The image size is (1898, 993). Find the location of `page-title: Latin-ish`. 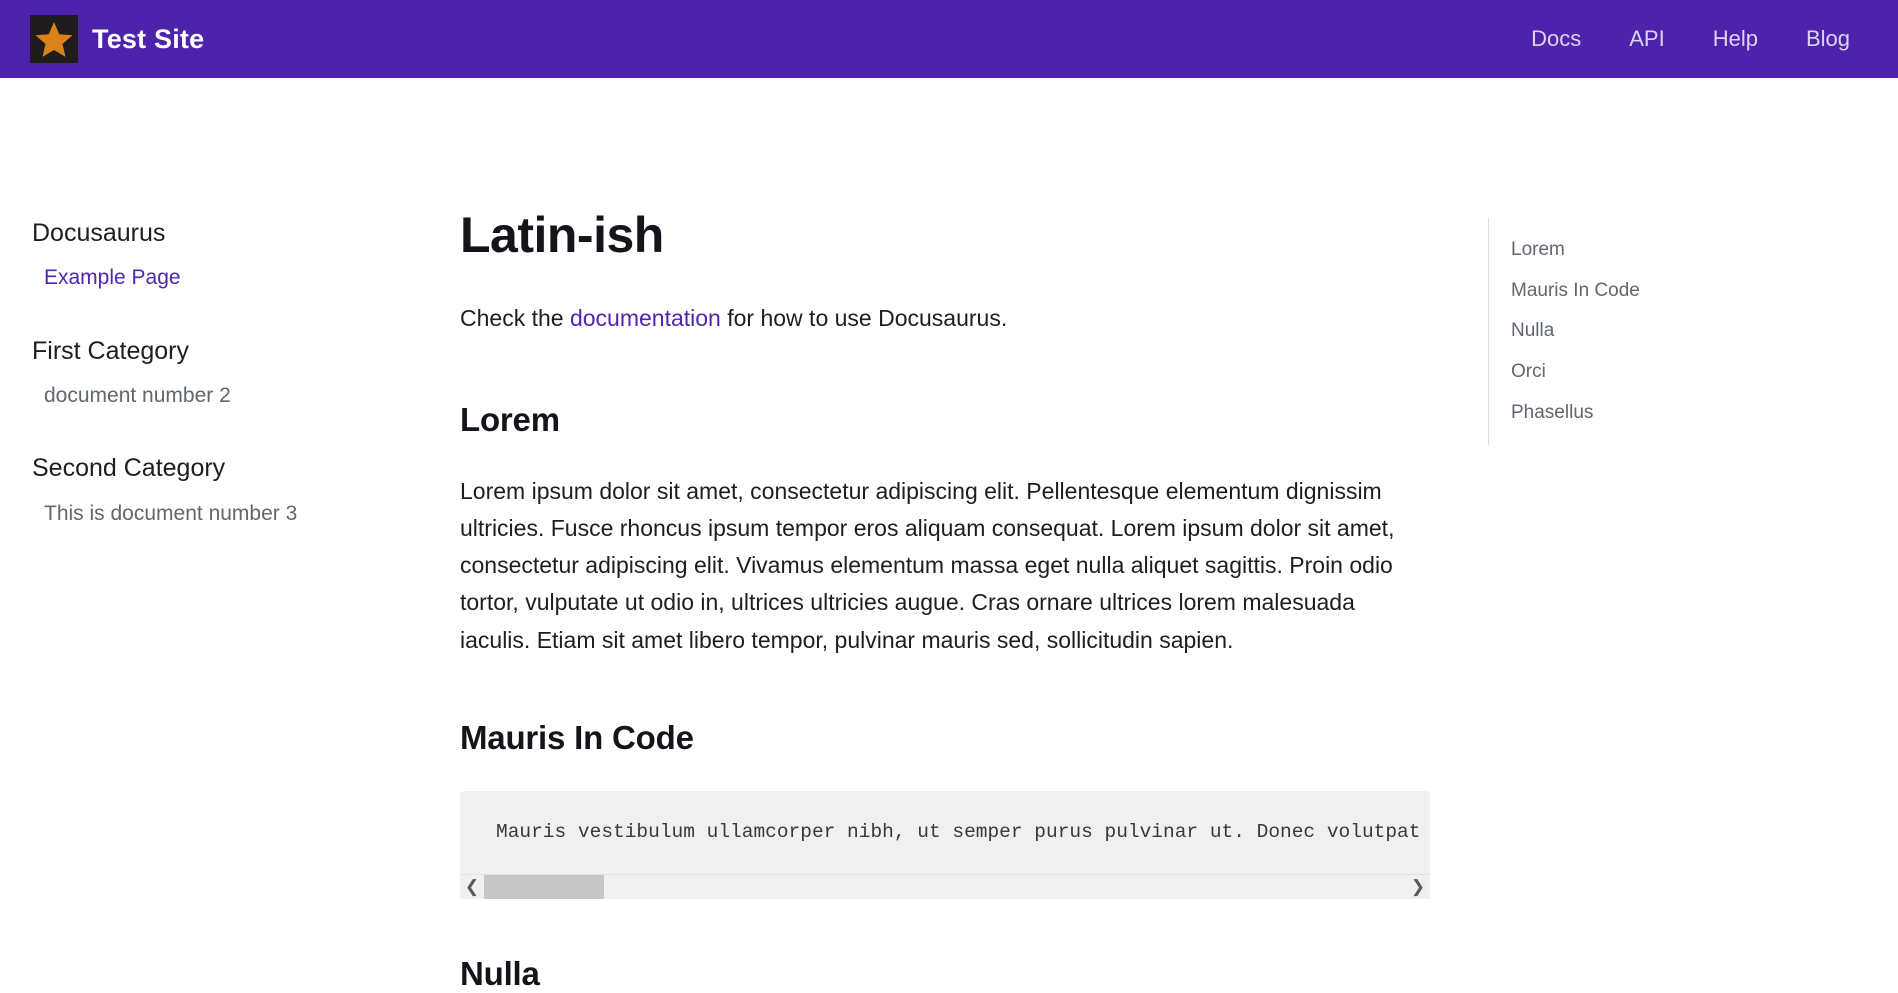

page-title: Latin-ish is located at coordinates (562, 235).